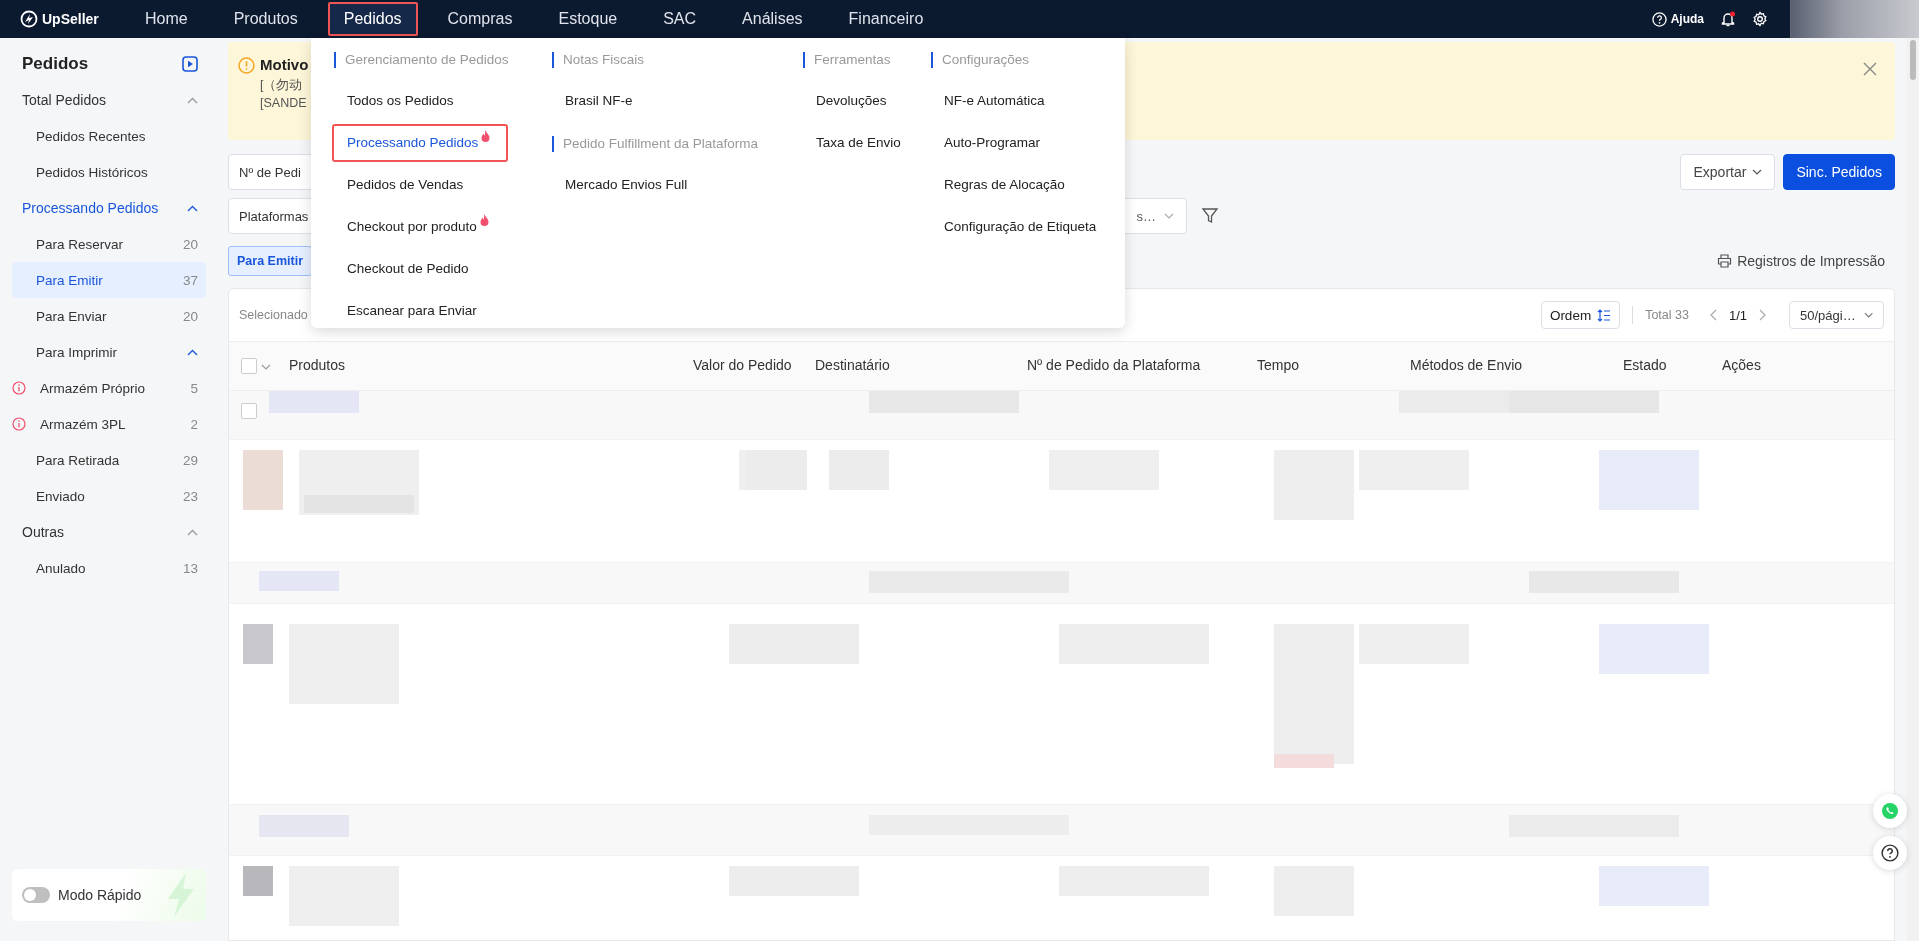  What do you see at coordinates (598, 60) in the screenshot?
I see `menu-section-heading: Notas Fiscais` at bounding box center [598, 60].